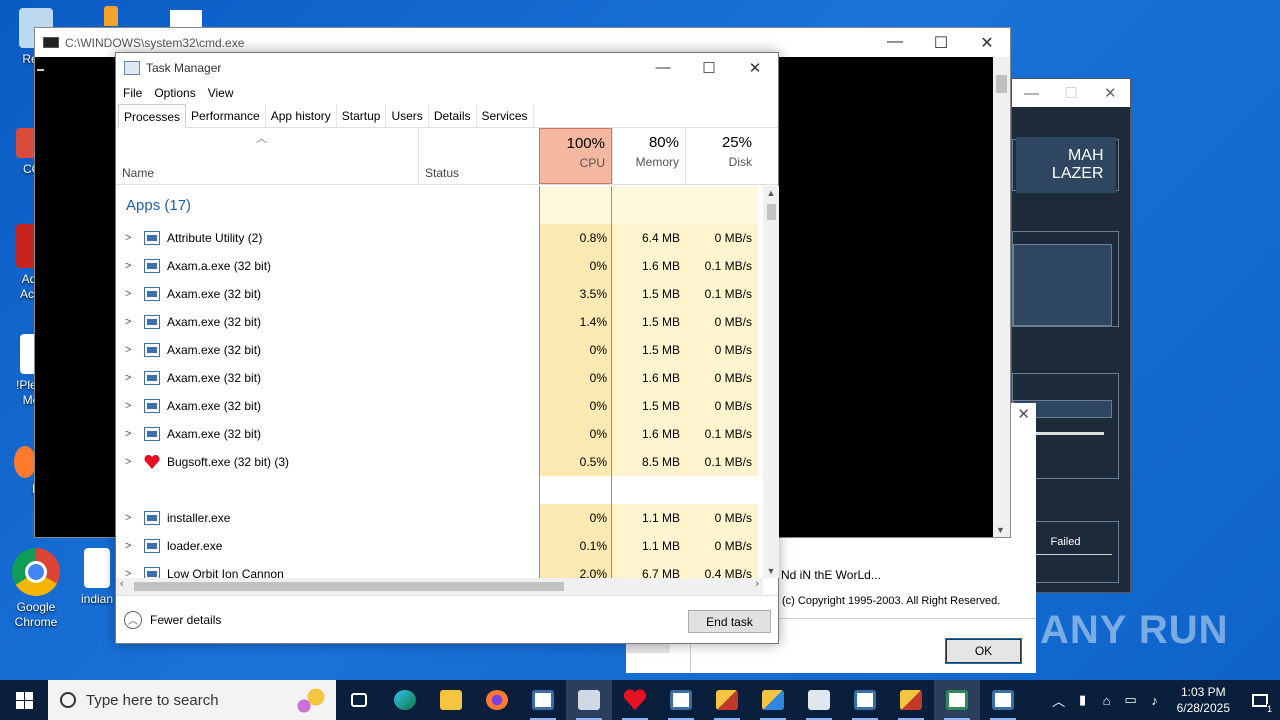 The height and width of the screenshot is (720, 1280). I want to click on table-row: > Low Orbit Ion Cannon 2.0% 6.7 MB 0.4 MB/s, so click(439, 569).